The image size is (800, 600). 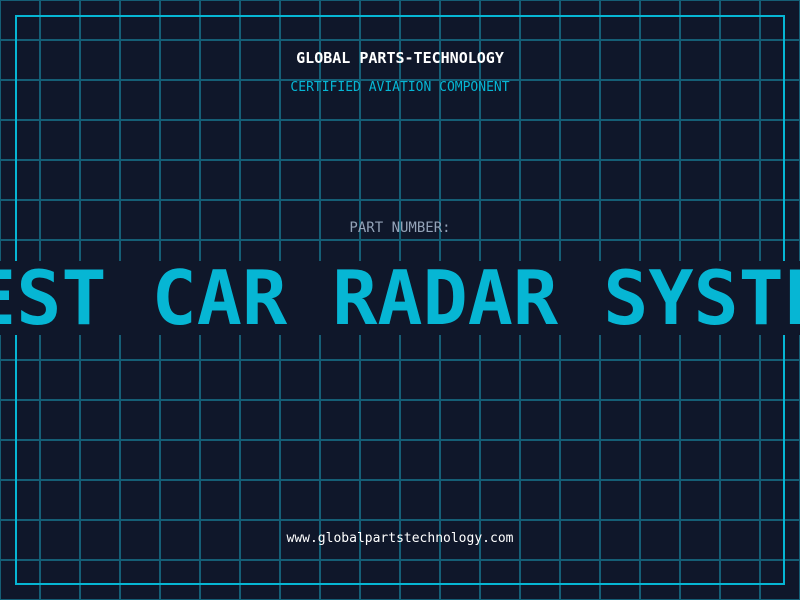 I want to click on website-url: www.globalpartstechnology.com, so click(x=400, y=538).